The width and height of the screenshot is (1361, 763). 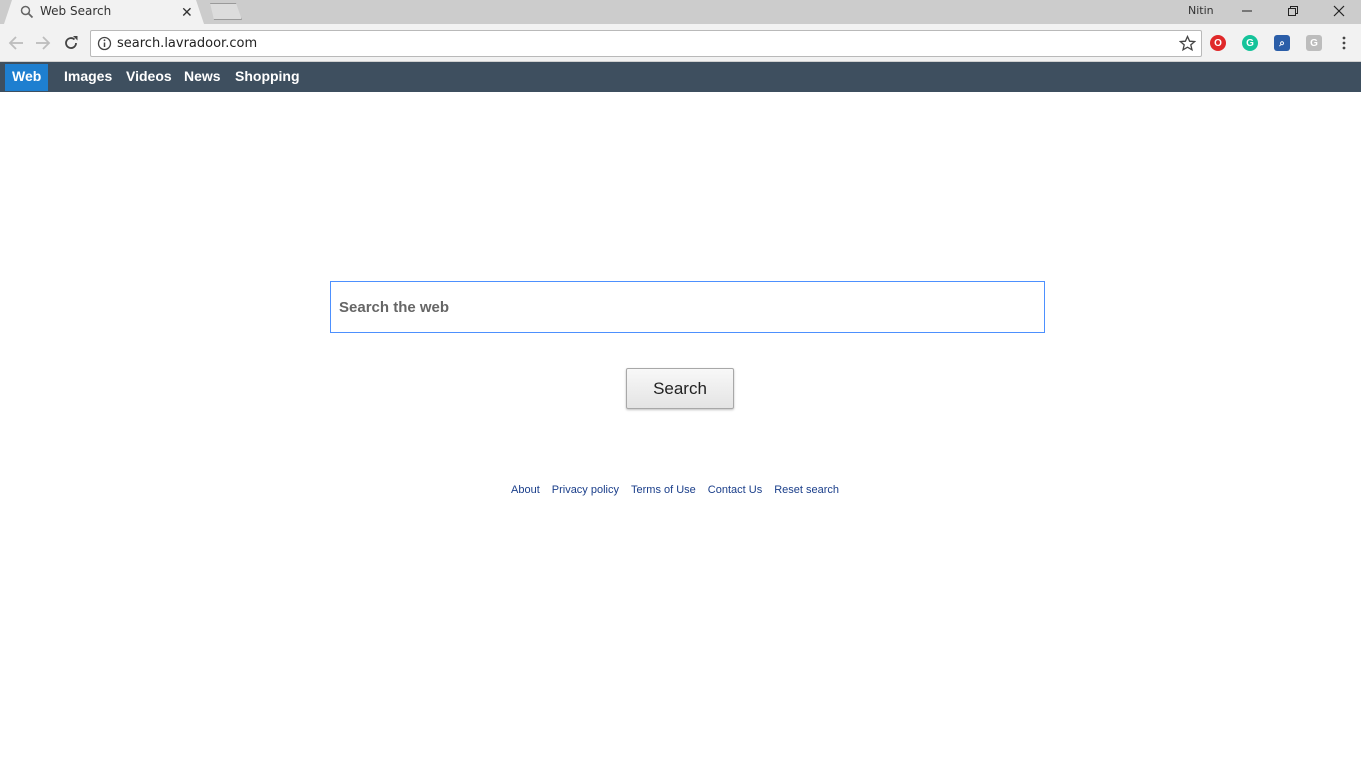 I want to click on forward-button, so click(x=43, y=43).